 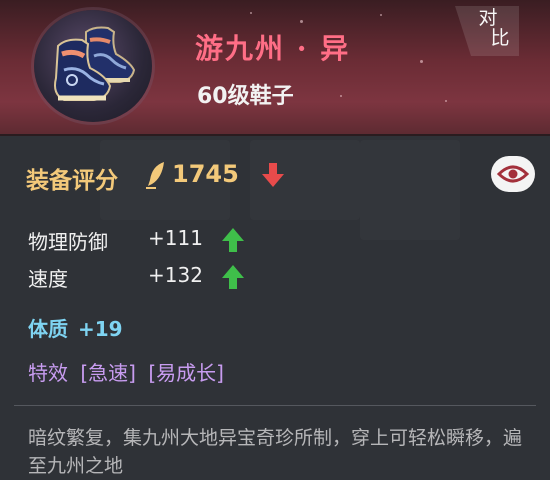 I want to click on stat-label: 速度, so click(x=48, y=279).